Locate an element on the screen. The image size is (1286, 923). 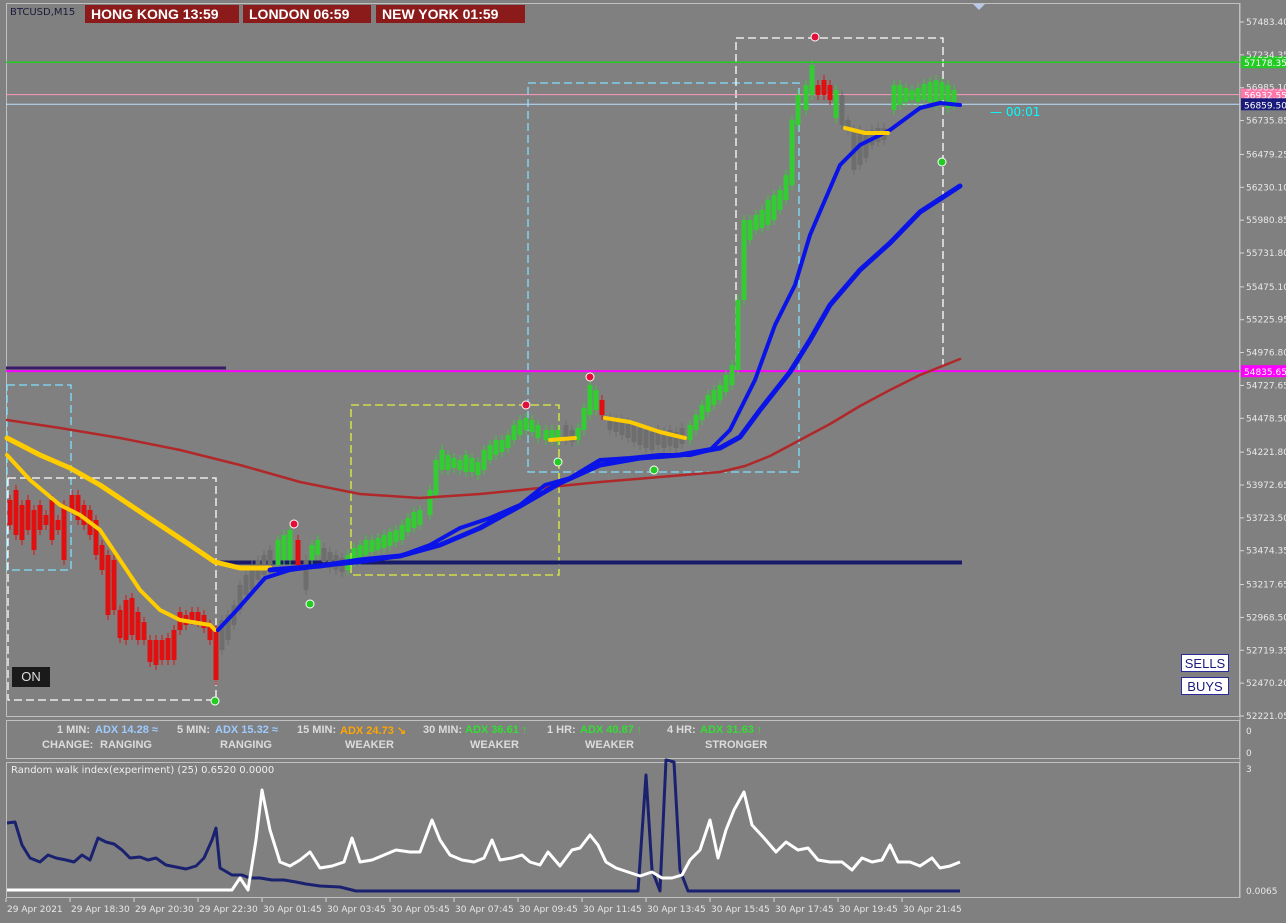
price-tick-label: 56735.85 is located at coordinates (1266, 122).